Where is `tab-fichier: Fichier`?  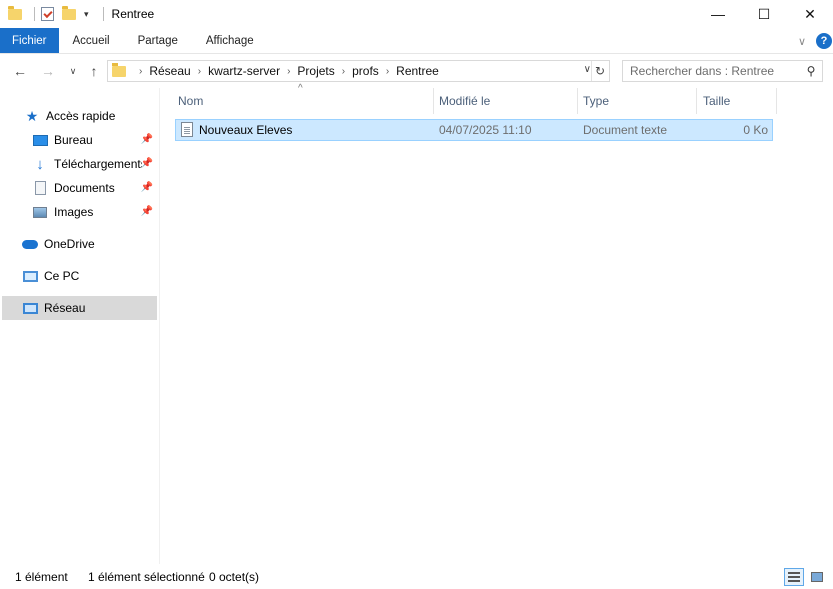
tab-fichier: Fichier is located at coordinates (29, 40).